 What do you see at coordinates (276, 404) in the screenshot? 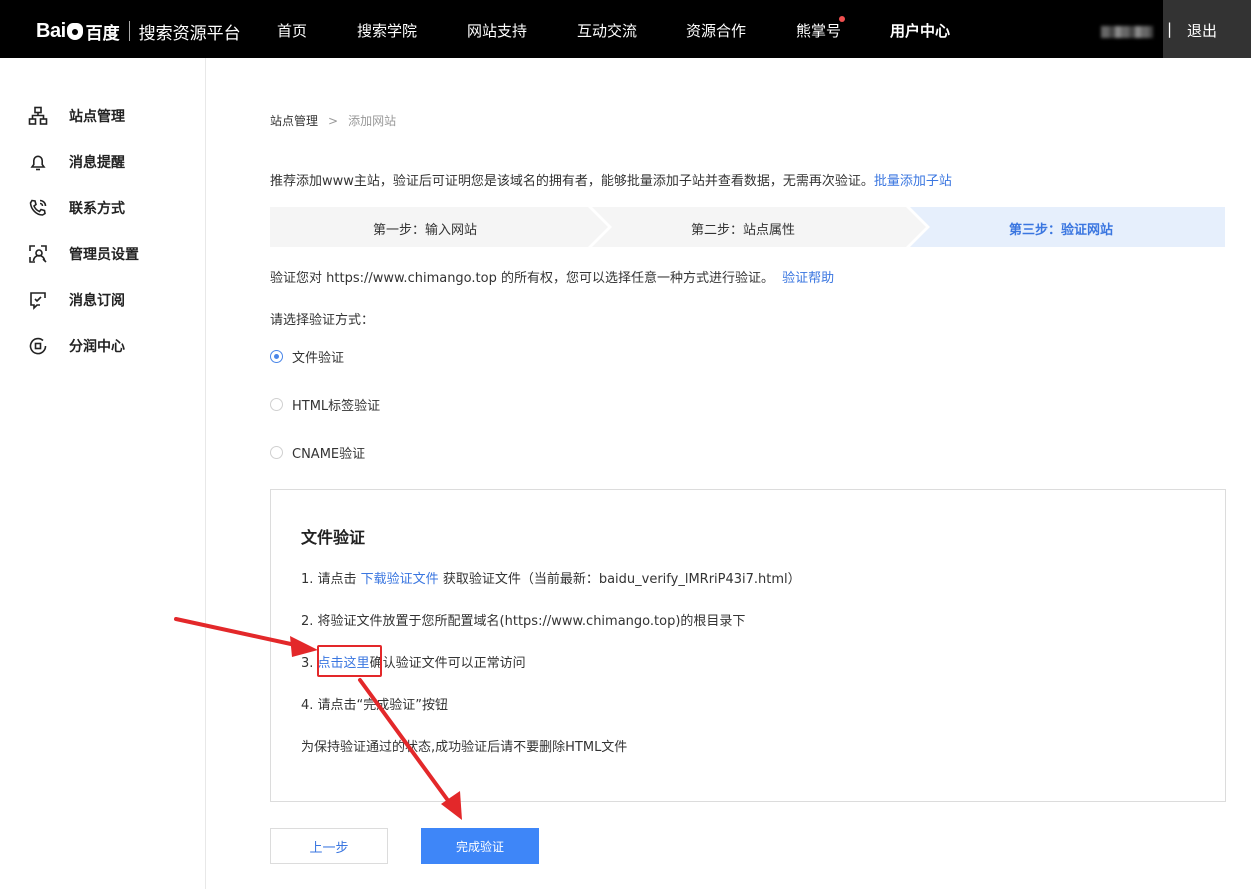
I see `radio-html-tag` at bounding box center [276, 404].